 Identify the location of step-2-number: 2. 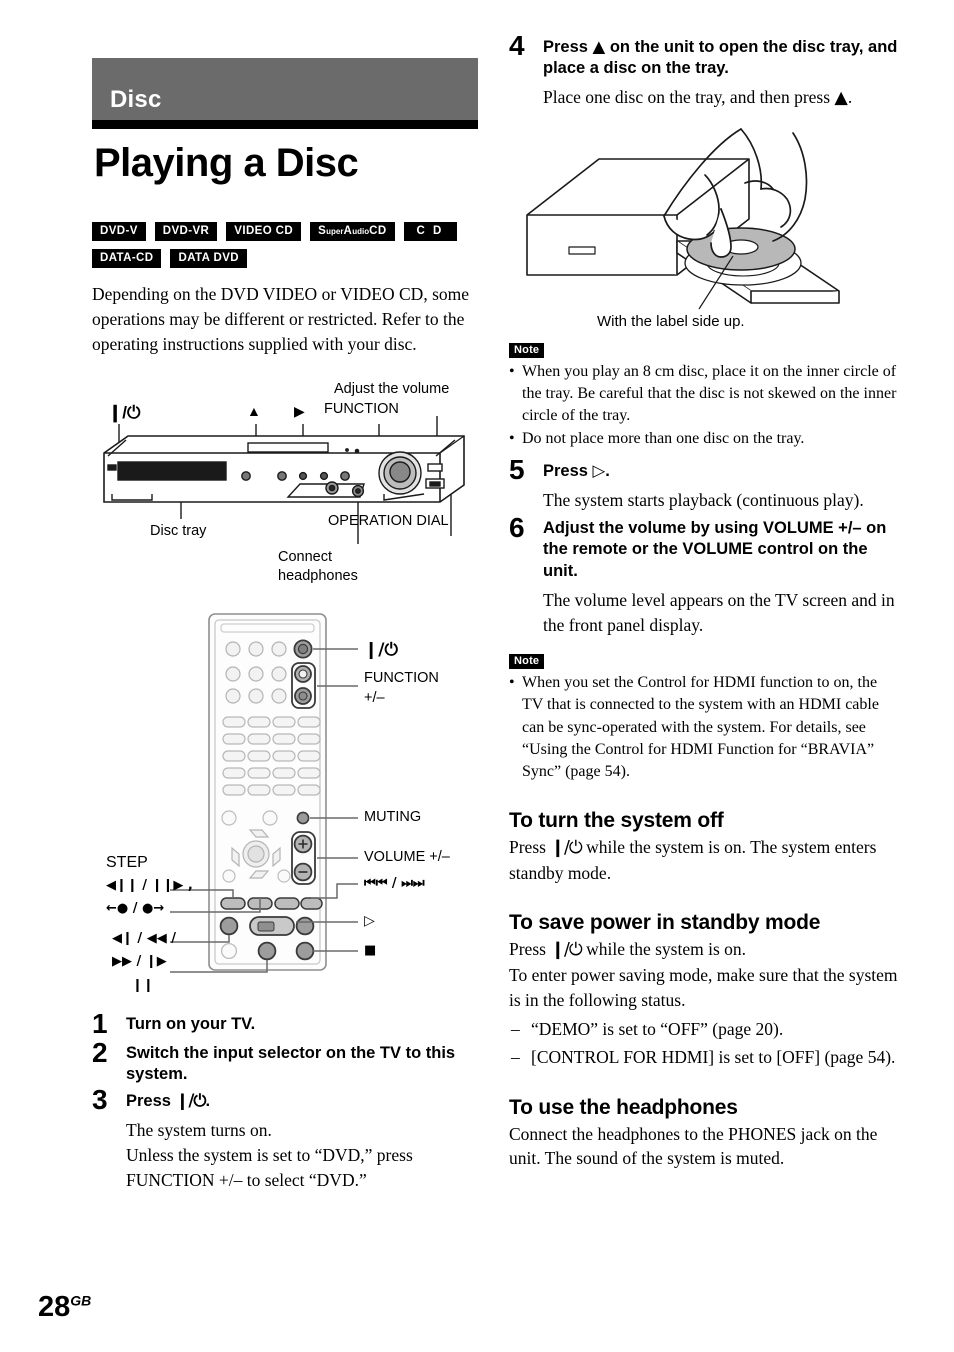
(100, 1052).